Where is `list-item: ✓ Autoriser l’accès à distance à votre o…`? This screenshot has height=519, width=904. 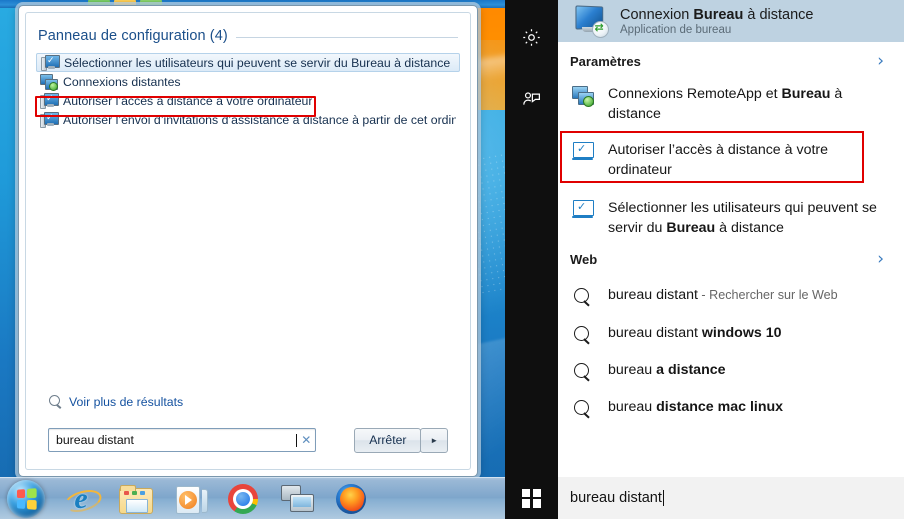 list-item: ✓ Autoriser l’accès à distance à votre o… is located at coordinates (248, 100).